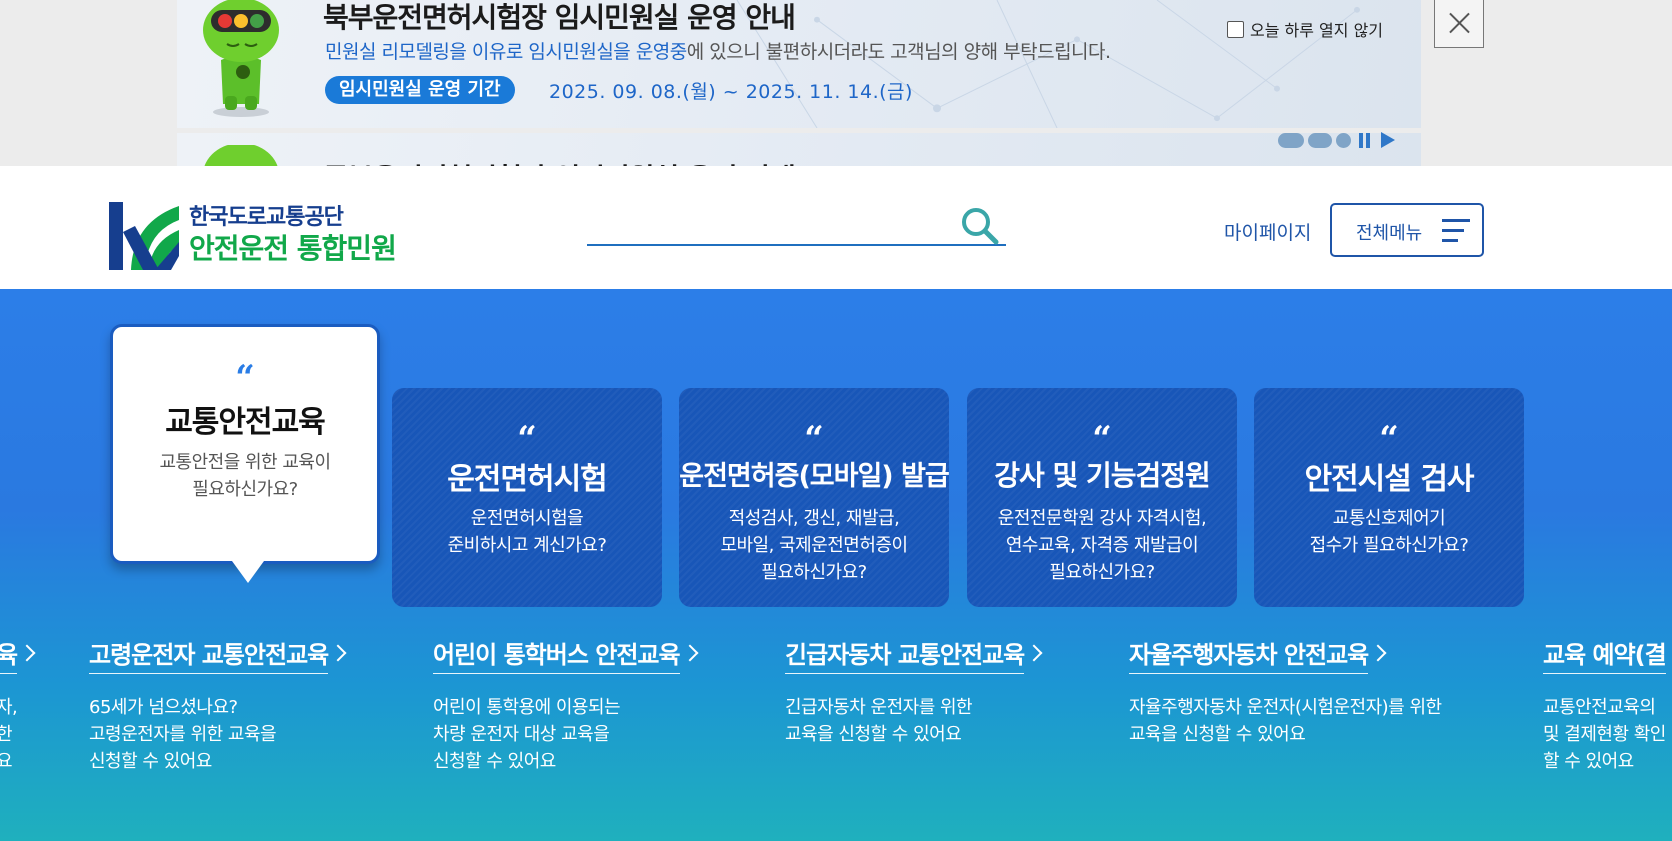 The height and width of the screenshot is (841, 1672). I want to click on service-card-title: 안전시설 검사, so click(1389, 479).